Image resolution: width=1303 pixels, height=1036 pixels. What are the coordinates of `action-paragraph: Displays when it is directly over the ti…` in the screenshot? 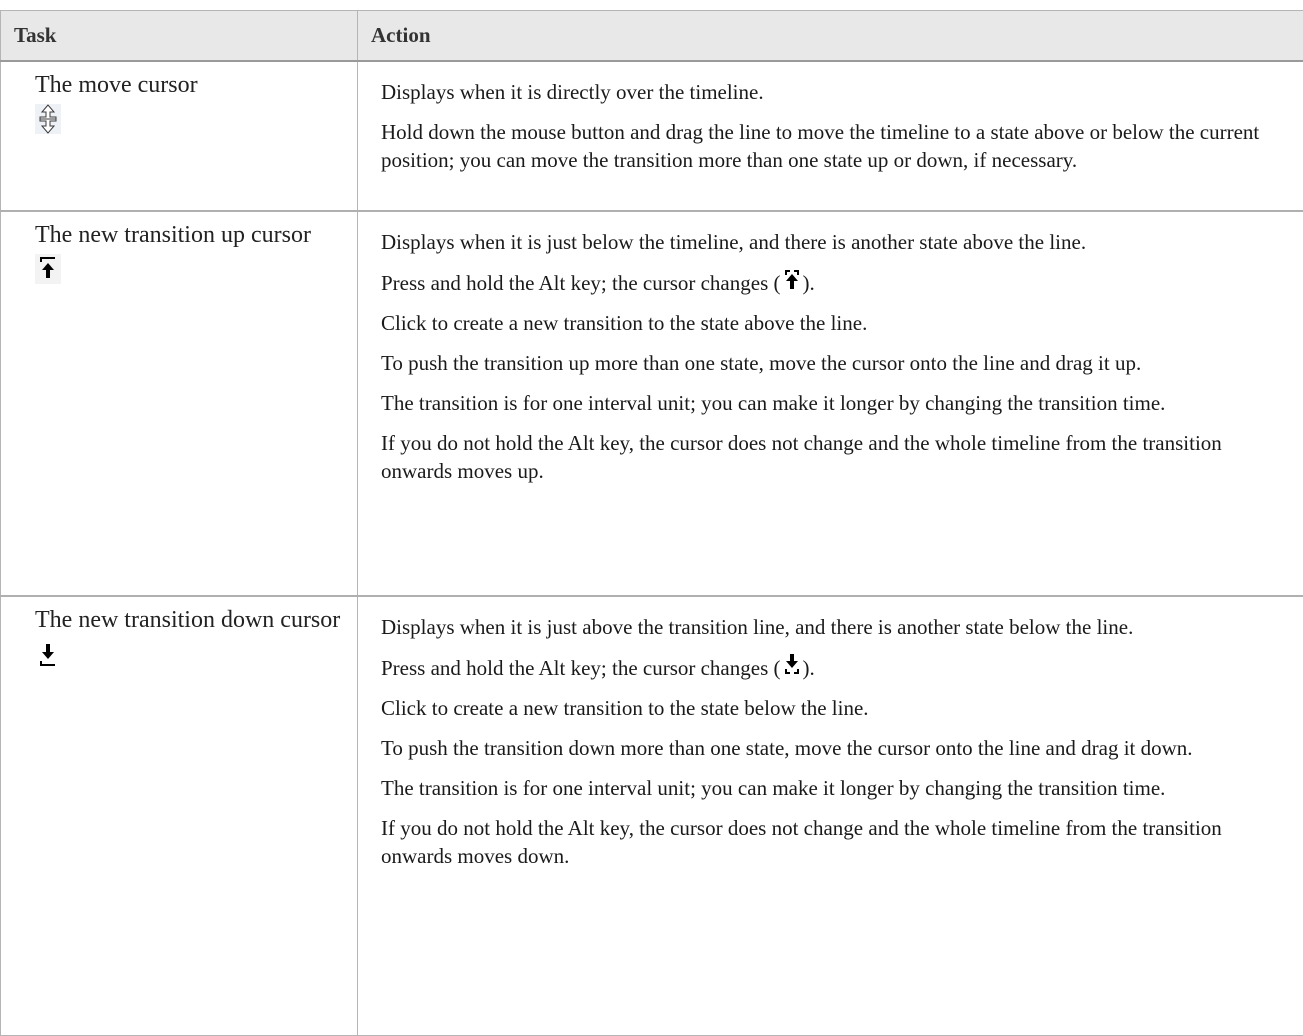 It's located at (832, 92).